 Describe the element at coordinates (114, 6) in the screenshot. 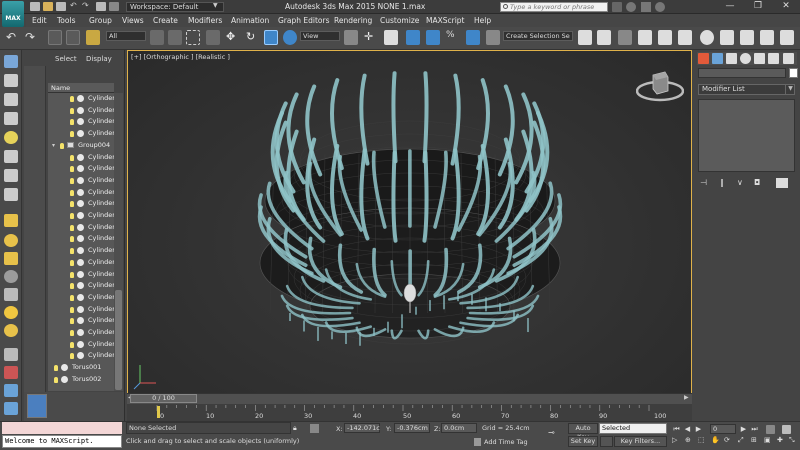

I see `quick-access-dropdown-icon` at that location.